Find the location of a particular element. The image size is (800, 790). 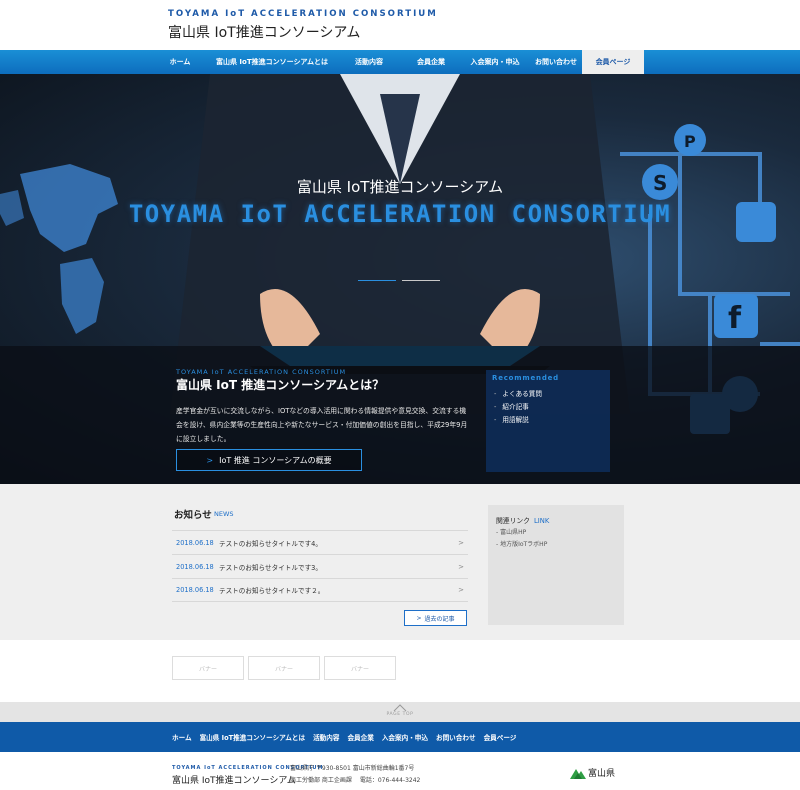

chevron-up-icon is located at coordinates (400, 708).